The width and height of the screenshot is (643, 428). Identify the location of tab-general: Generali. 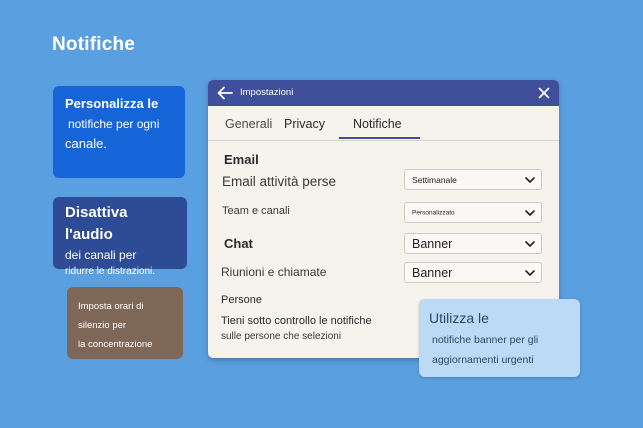
(248, 124).